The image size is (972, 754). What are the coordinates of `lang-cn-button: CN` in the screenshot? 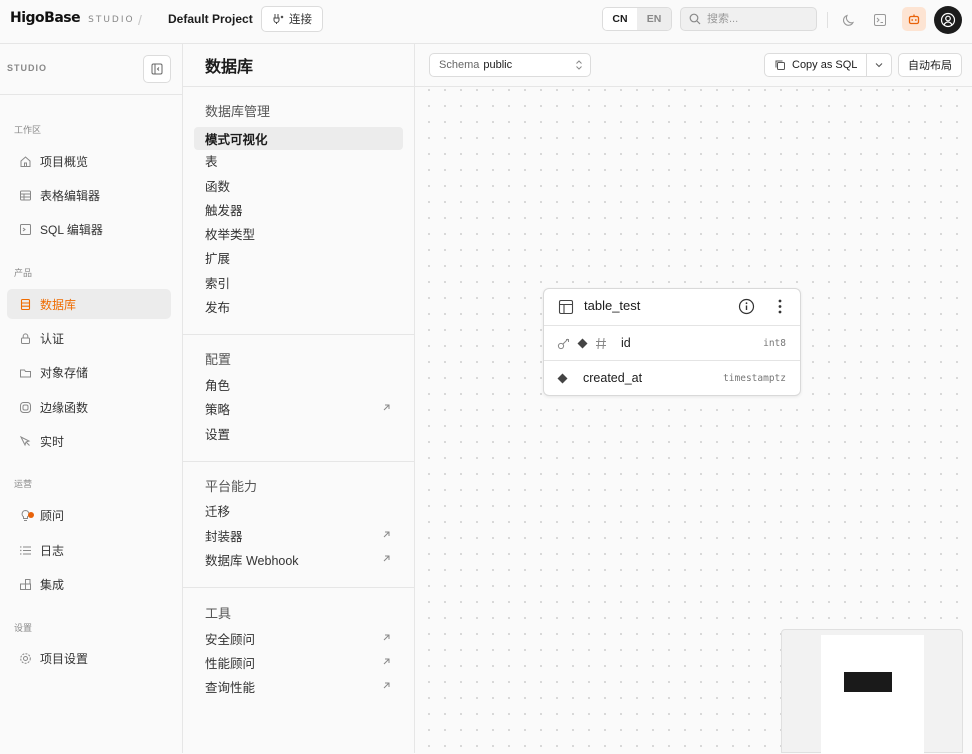 It's located at (620, 19).